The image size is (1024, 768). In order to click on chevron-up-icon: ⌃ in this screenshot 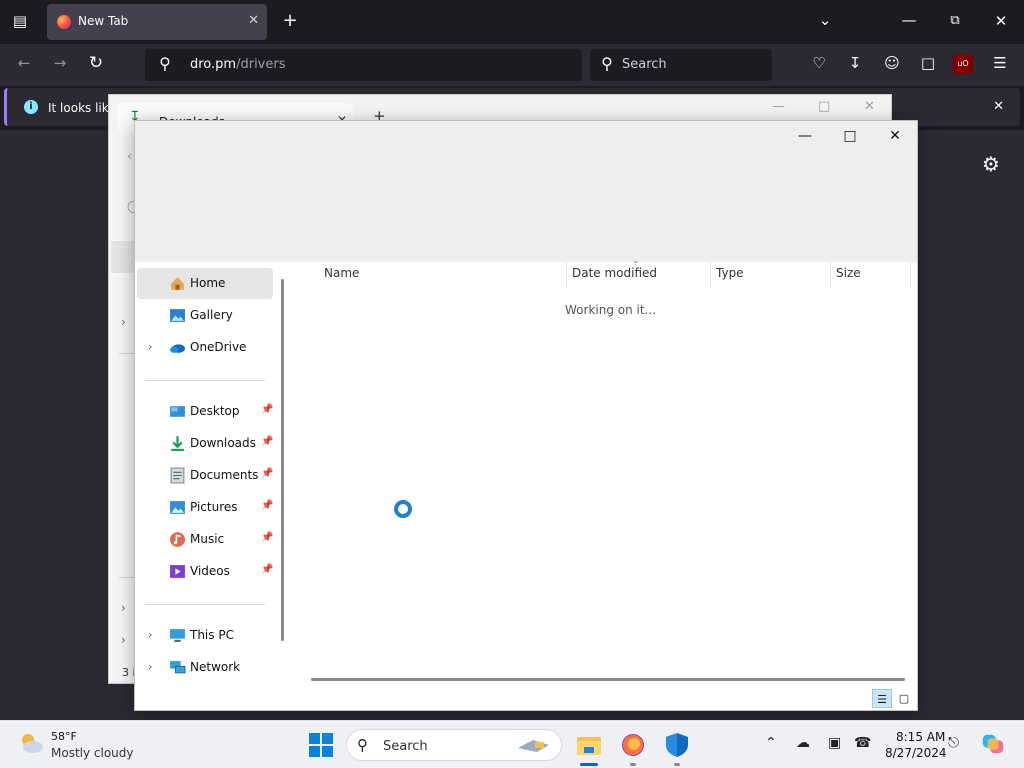, I will do `click(771, 743)`.